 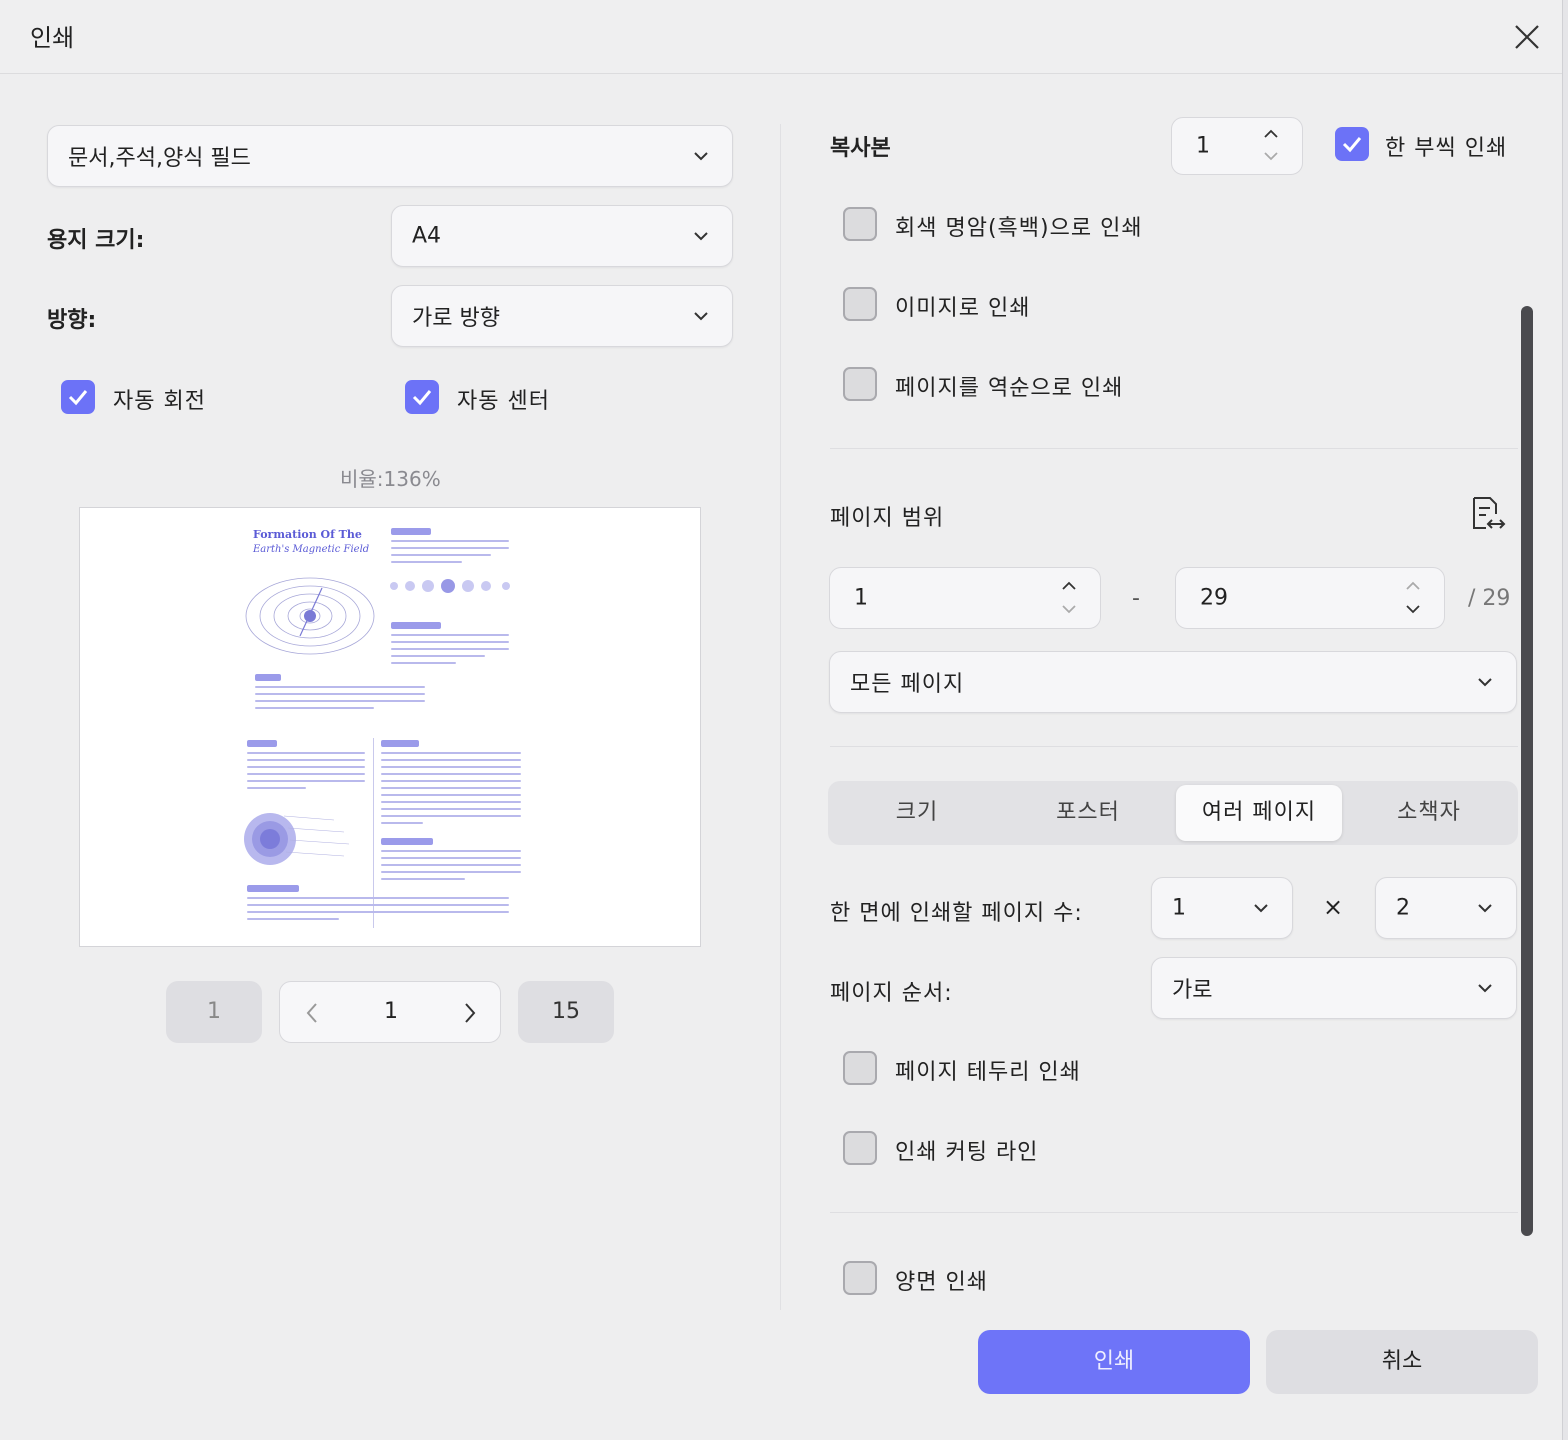 I want to click on range-from-input: 1, so click(x=965, y=598).